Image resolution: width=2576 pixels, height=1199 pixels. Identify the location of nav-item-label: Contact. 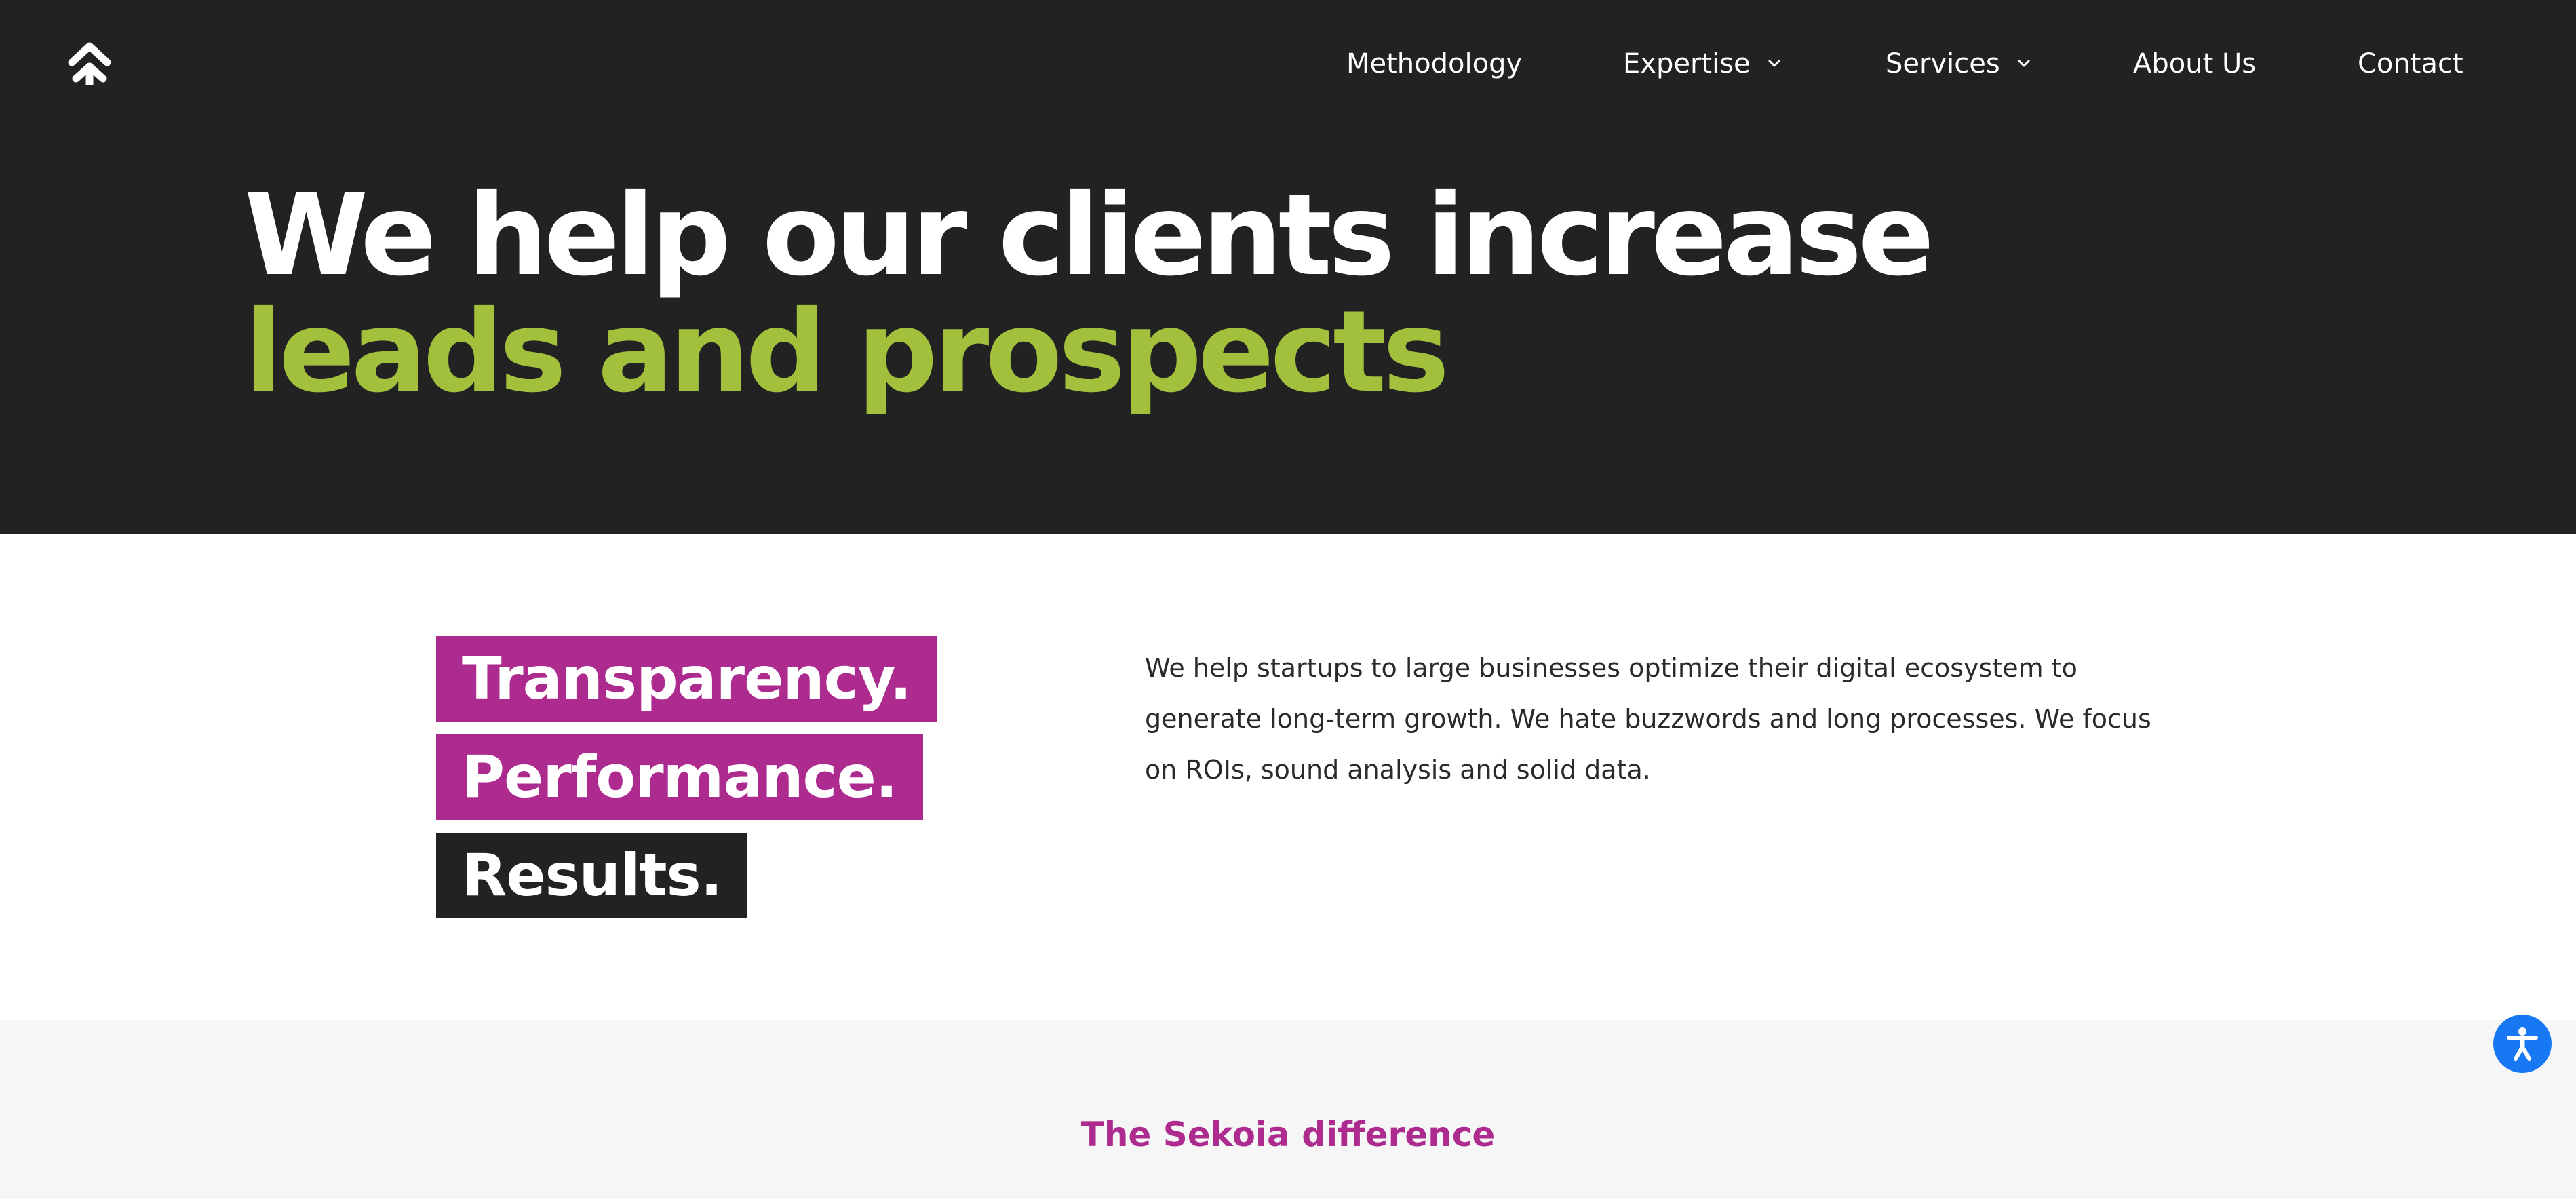
(2410, 64).